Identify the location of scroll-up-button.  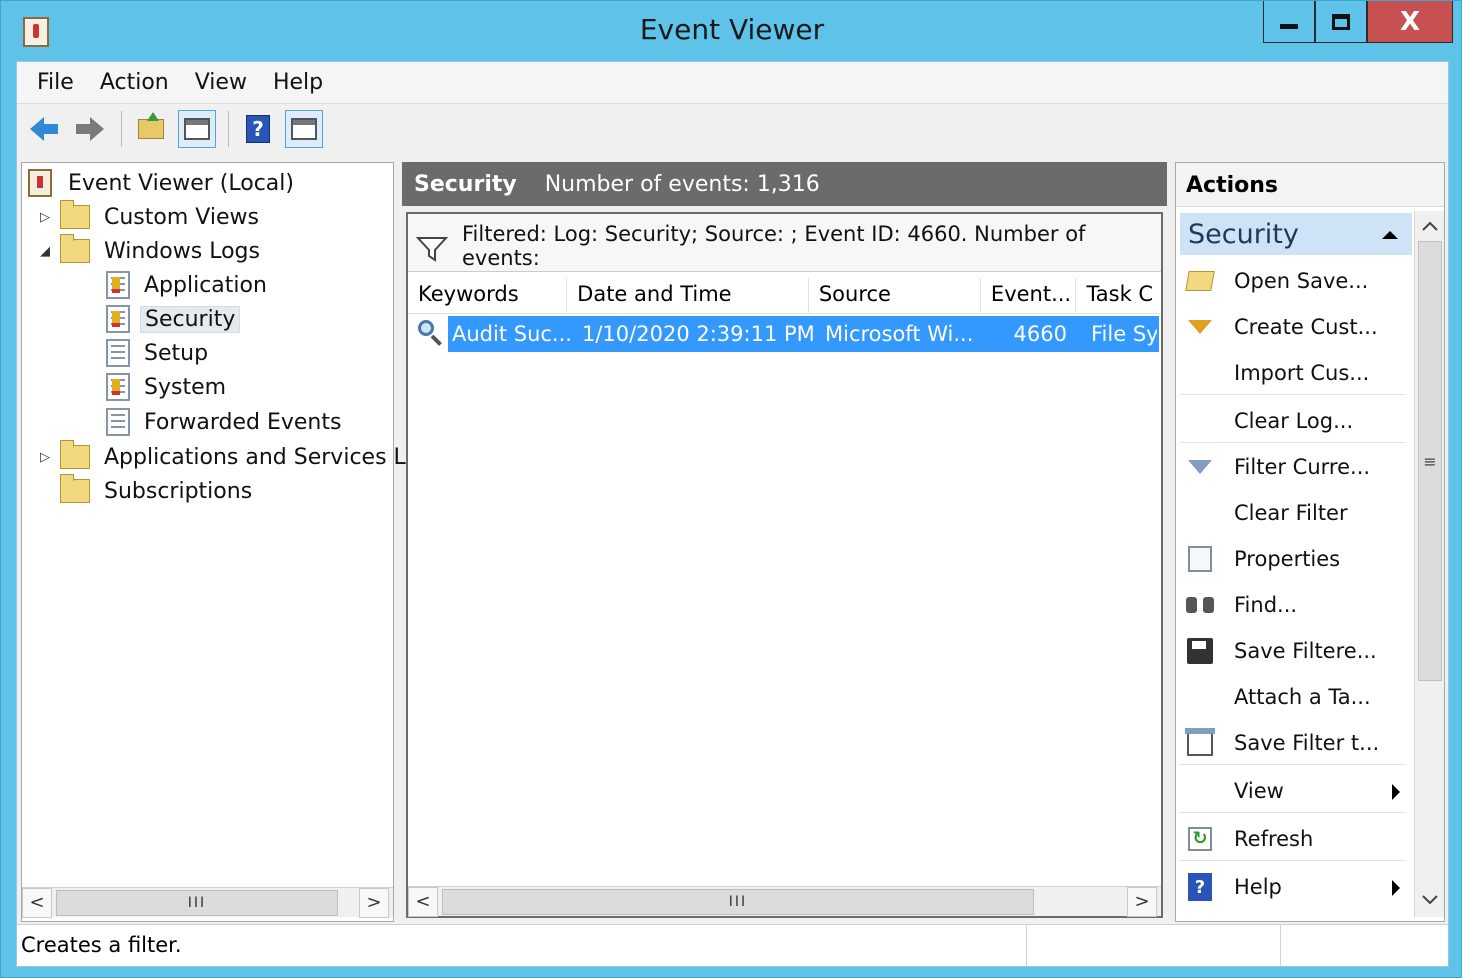
(1430, 226).